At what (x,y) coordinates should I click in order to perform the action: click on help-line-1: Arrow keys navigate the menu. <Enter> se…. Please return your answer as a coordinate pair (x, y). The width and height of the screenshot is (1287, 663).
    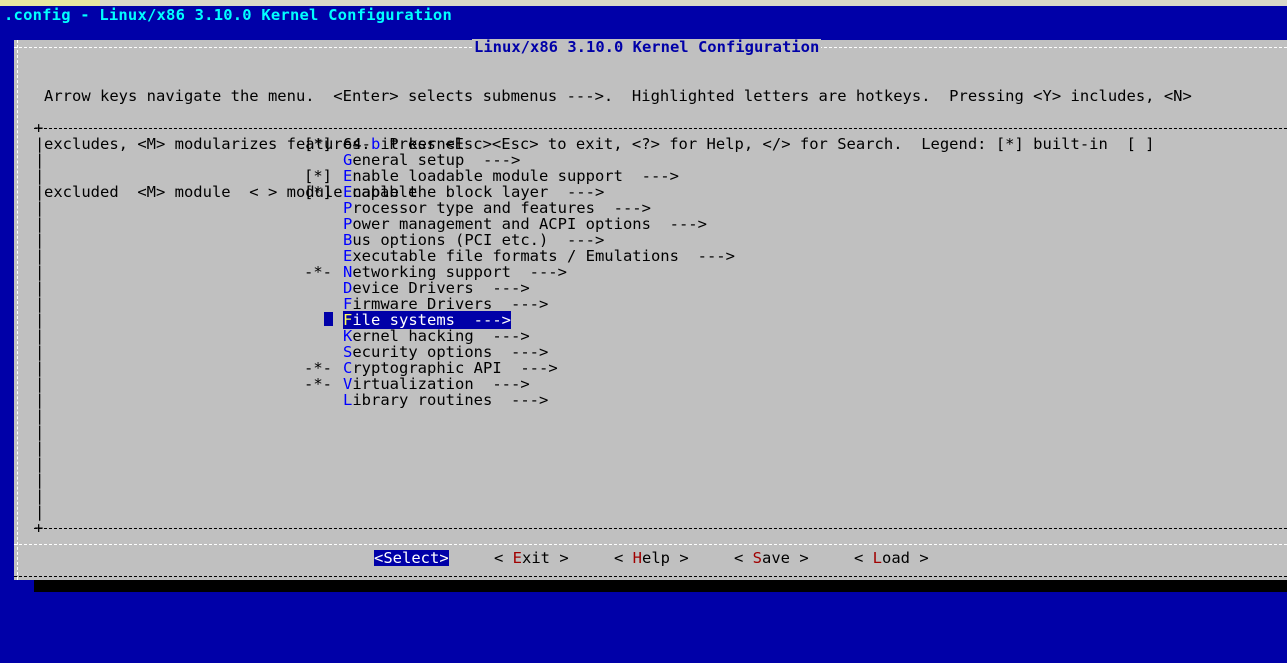
    Looking at the image, I should click on (618, 96).